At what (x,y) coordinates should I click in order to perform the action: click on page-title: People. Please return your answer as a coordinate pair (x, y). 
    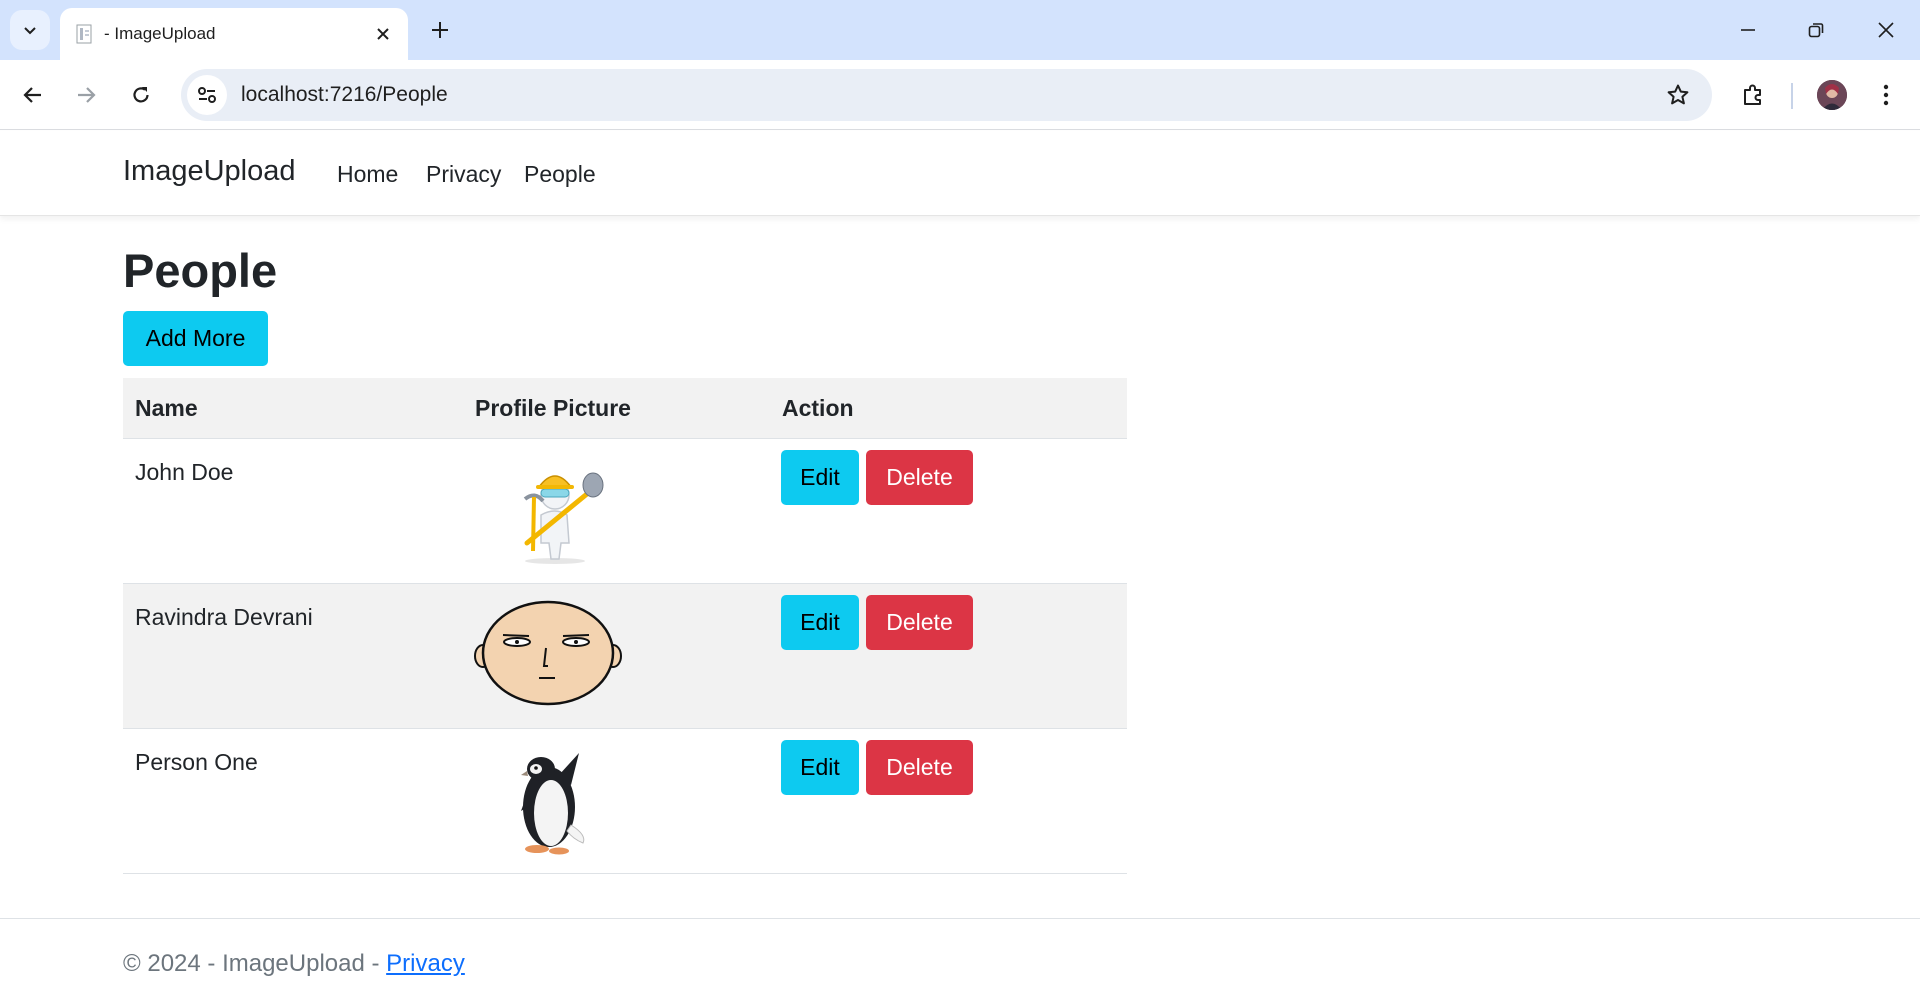
    Looking at the image, I should click on (200, 270).